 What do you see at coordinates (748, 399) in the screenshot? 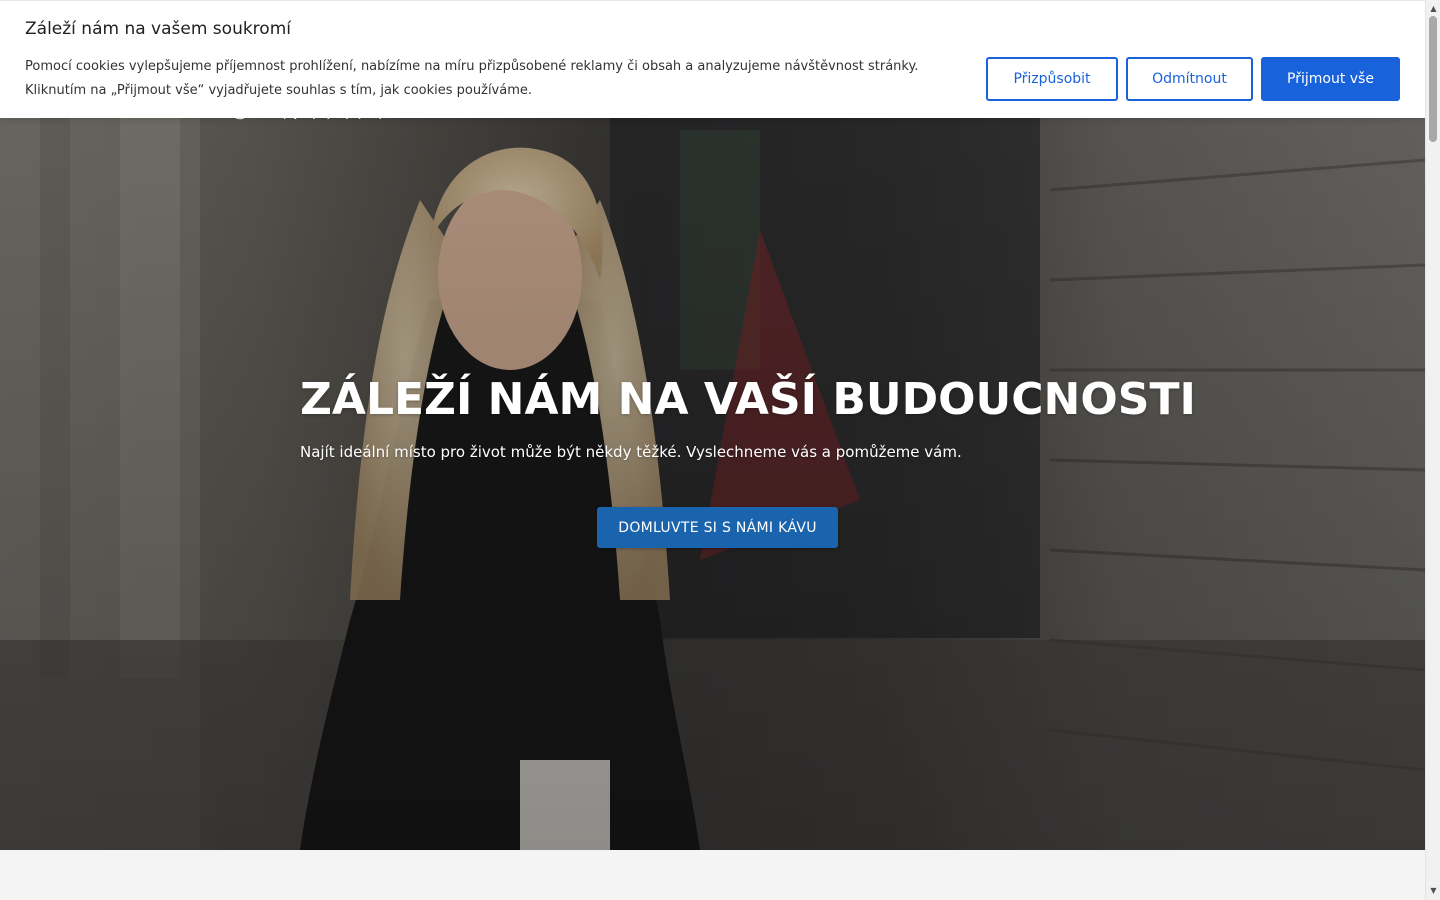
I see `hero-title: ZÁLEŽÍ NÁM NA VAŠÍ BUDOUCNOSTI` at bounding box center [748, 399].